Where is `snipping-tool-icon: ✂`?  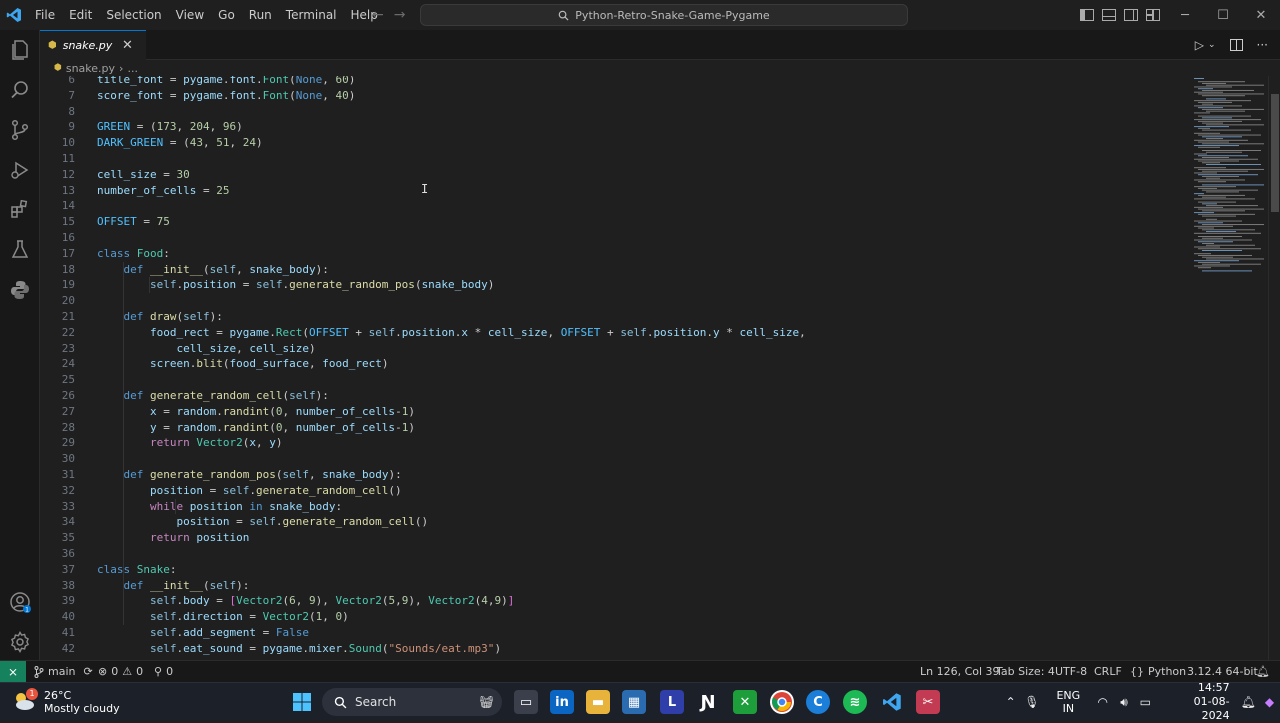 snipping-tool-icon: ✂ is located at coordinates (928, 702).